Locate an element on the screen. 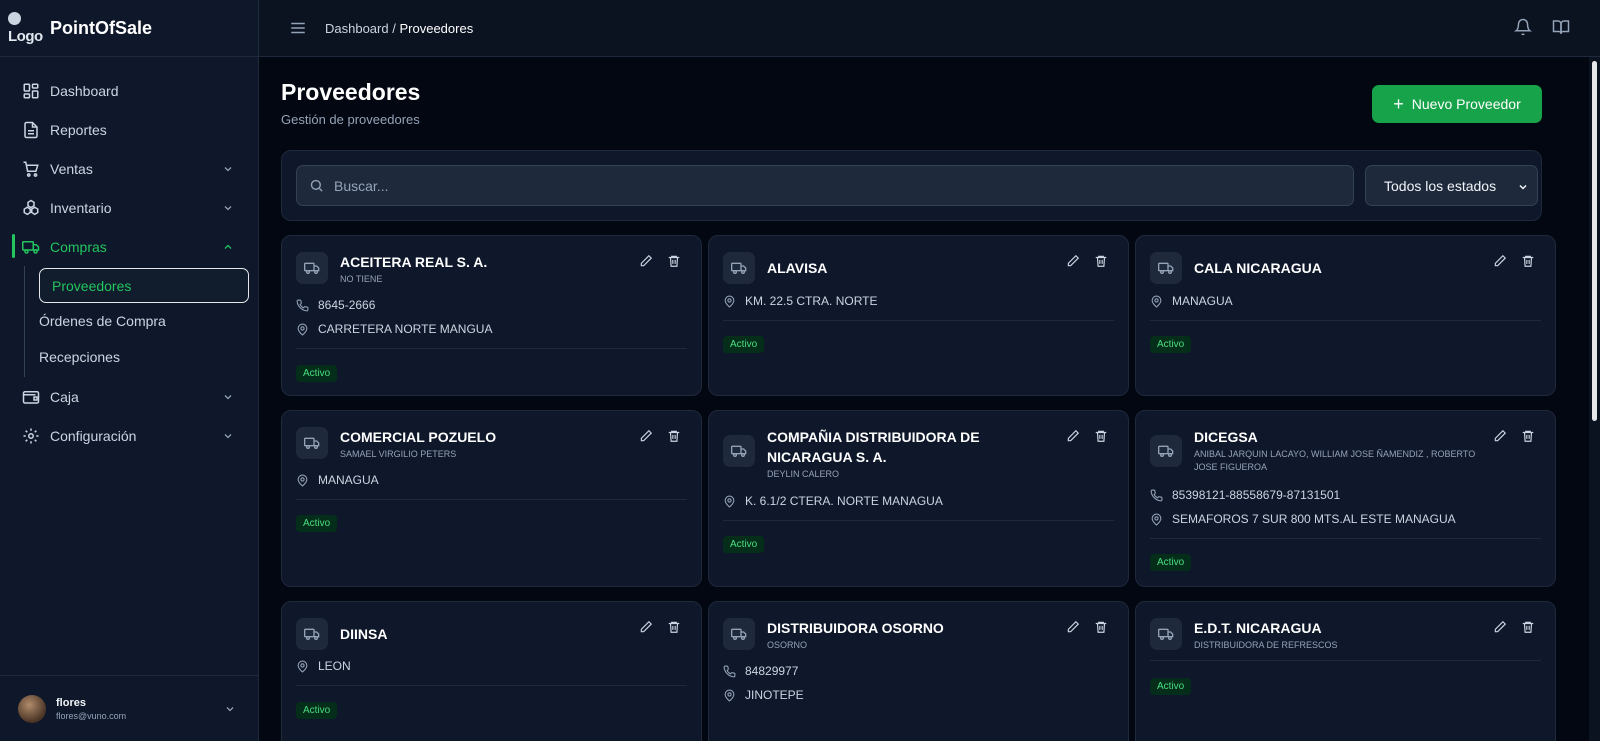 Image resolution: width=1600 pixels, height=741 pixels. provider-address: KM. 22.5 CTRA. NORTE is located at coordinates (800, 301).